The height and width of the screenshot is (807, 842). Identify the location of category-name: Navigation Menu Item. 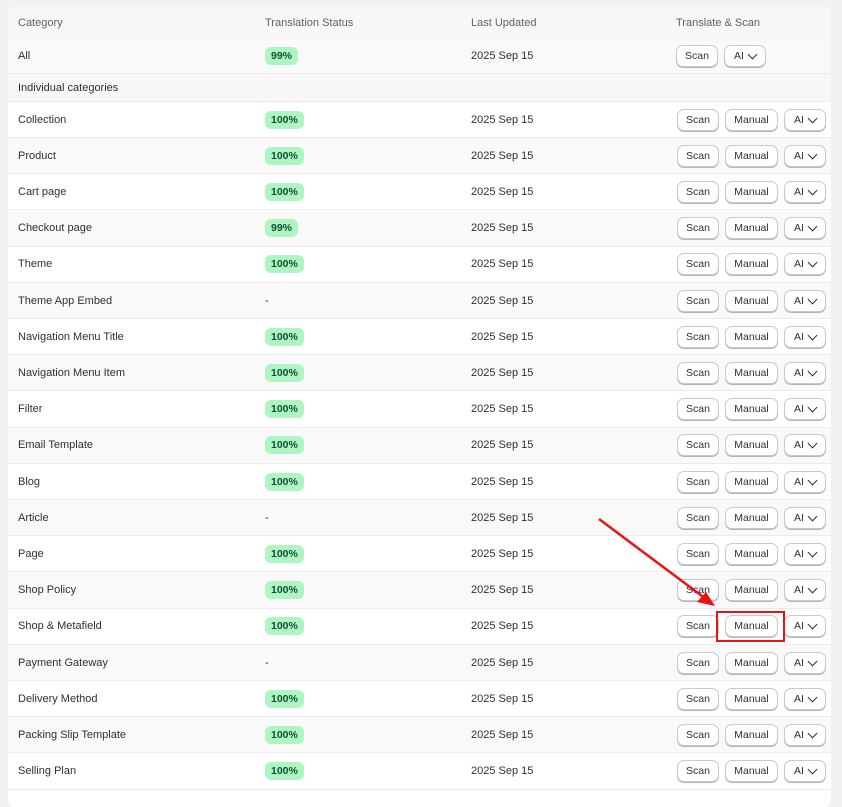
(71, 372).